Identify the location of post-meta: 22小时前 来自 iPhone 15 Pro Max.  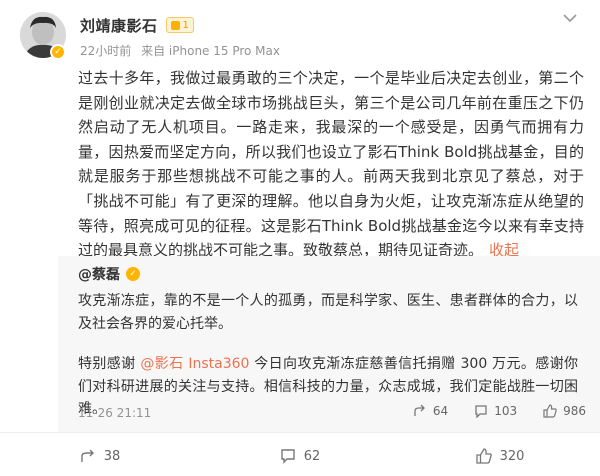
(183, 50).